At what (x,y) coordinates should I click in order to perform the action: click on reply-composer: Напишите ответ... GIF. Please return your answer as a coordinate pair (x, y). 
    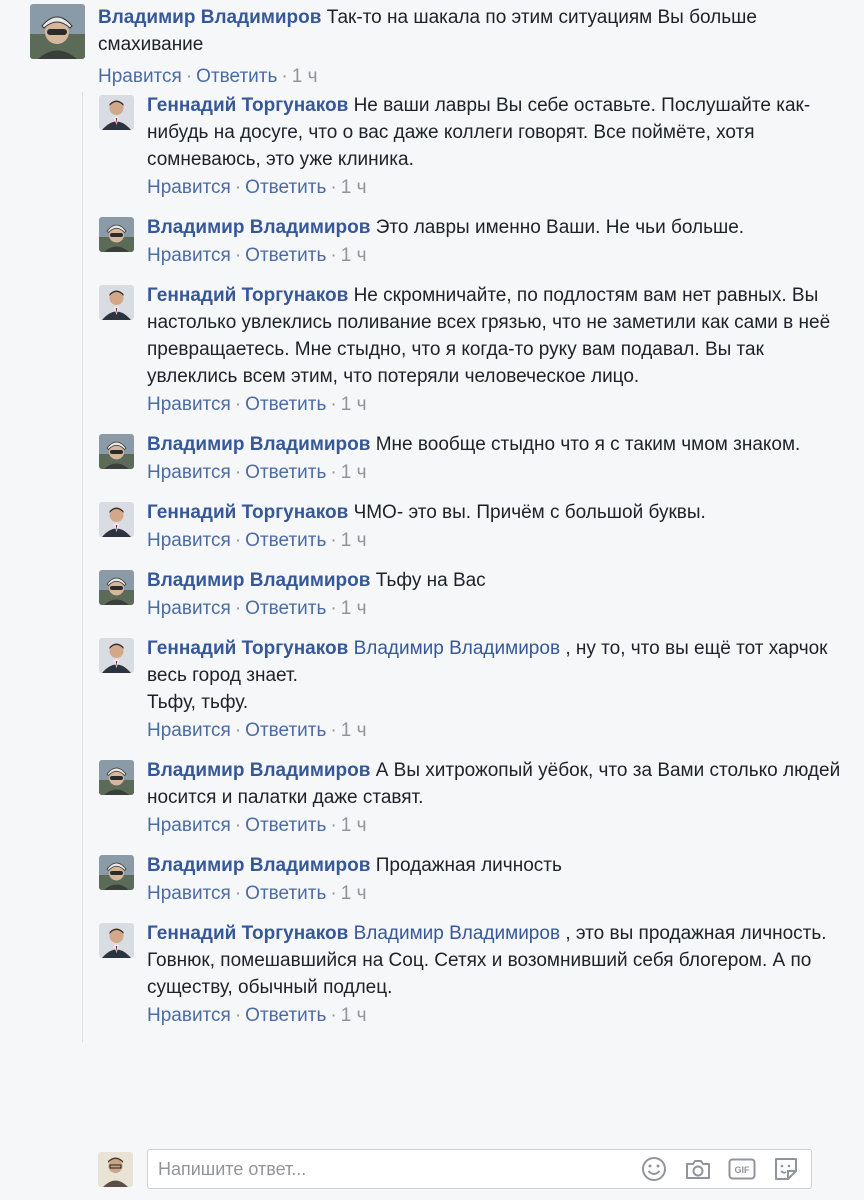
    Looking at the image, I should click on (455, 1169).